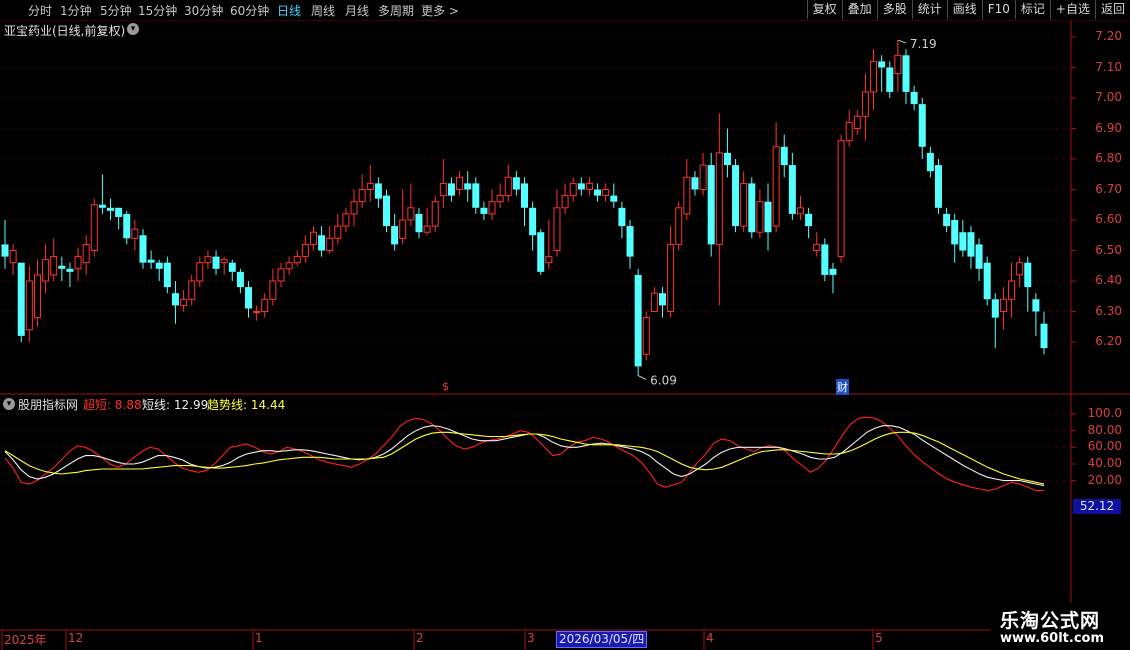  Describe the element at coordinates (76, 10) in the screenshot. I see `tab-timeframe-1: 1分钟` at that location.